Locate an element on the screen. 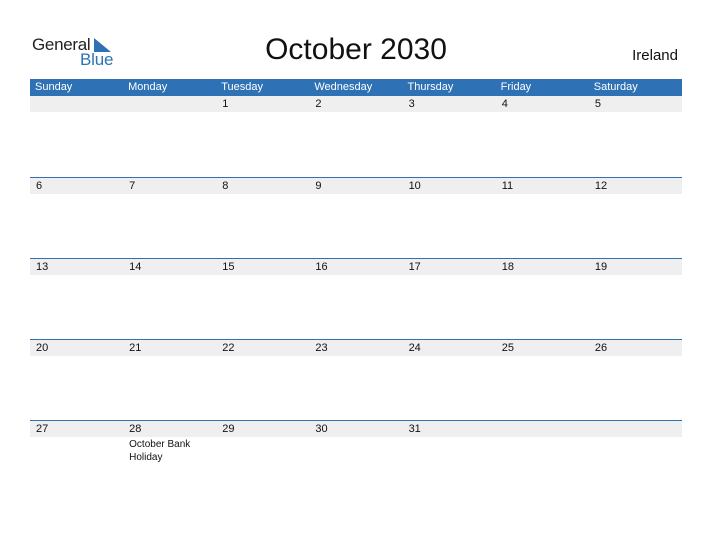 Image resolution: width=712 pixels, height=550 pixels. calendar-title: October 2030 is located at coordinates (356, 49).